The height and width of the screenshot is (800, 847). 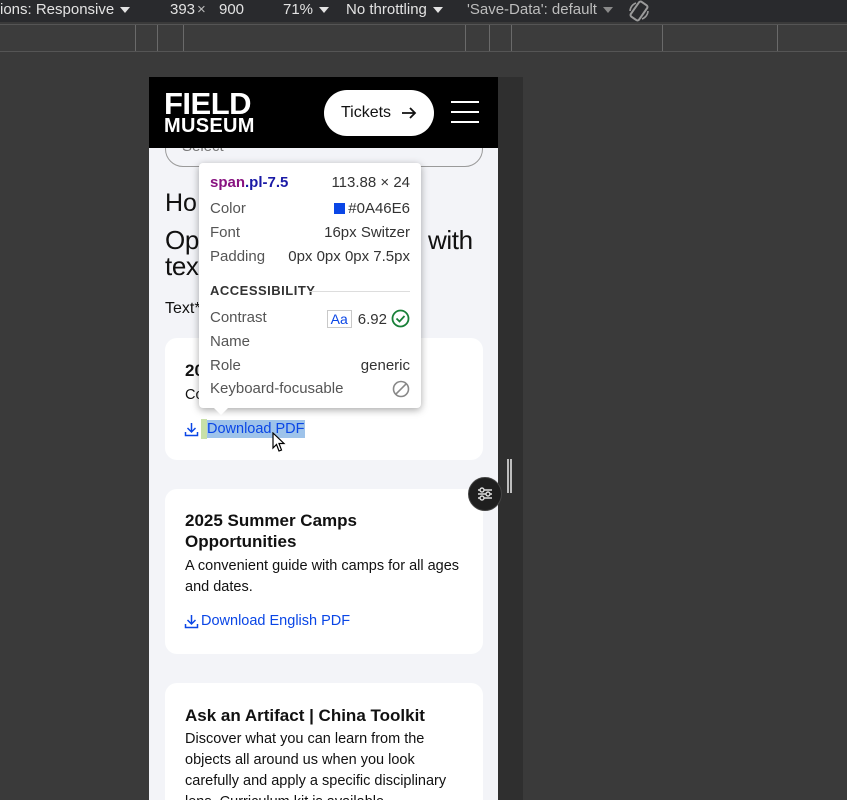 I want to click on download-english-pdf-link: Download English PDF, so click(x=267, y=621).